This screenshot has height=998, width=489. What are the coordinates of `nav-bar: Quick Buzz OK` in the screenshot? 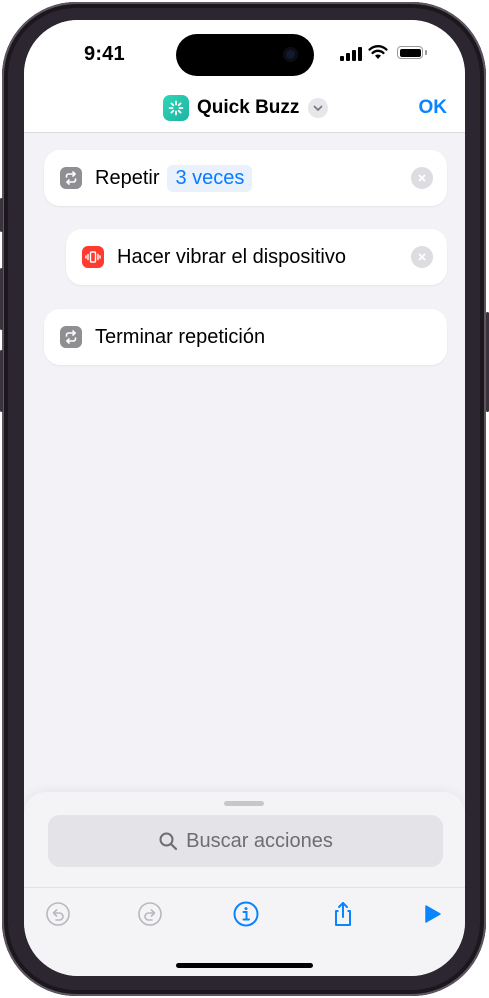 It's located at (244, 111).